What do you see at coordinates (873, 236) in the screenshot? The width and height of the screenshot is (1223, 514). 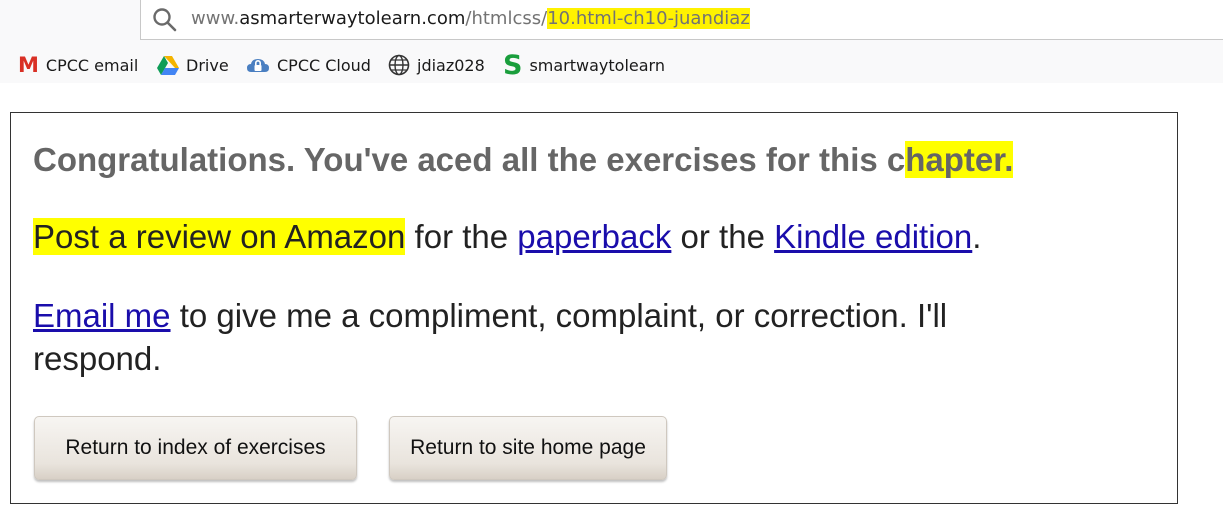 I see `kindle-link: Kindle edition` at bounding box center [873, 236].